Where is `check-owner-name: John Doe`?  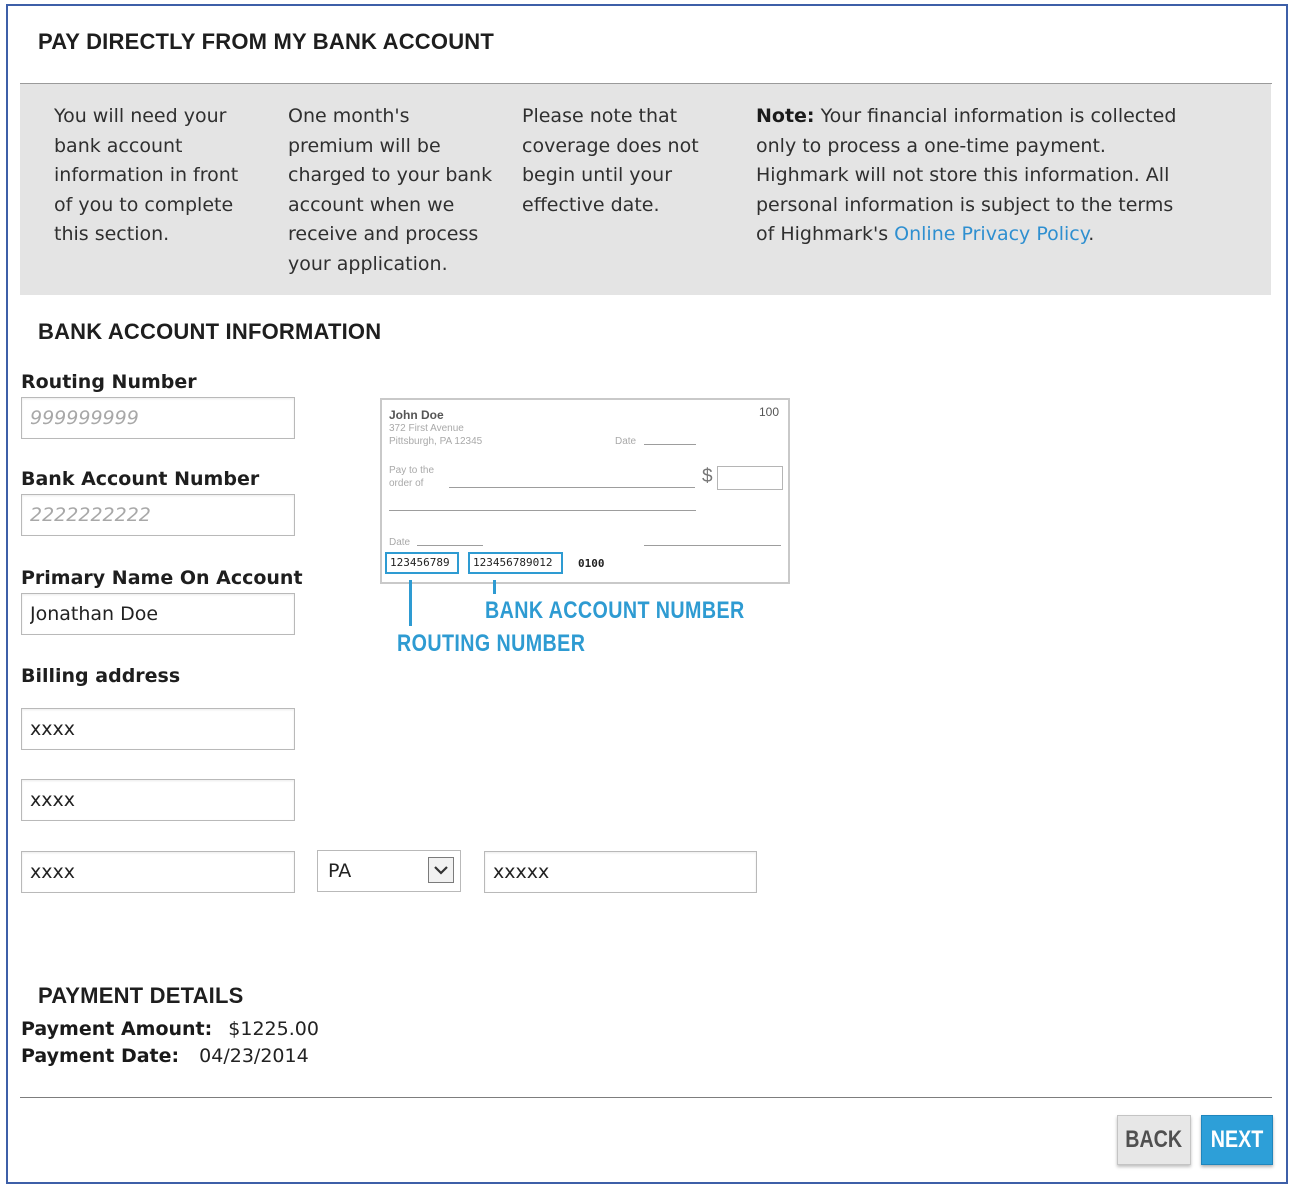
check-owner-name: John Doe is located at coordinates (416, 415).